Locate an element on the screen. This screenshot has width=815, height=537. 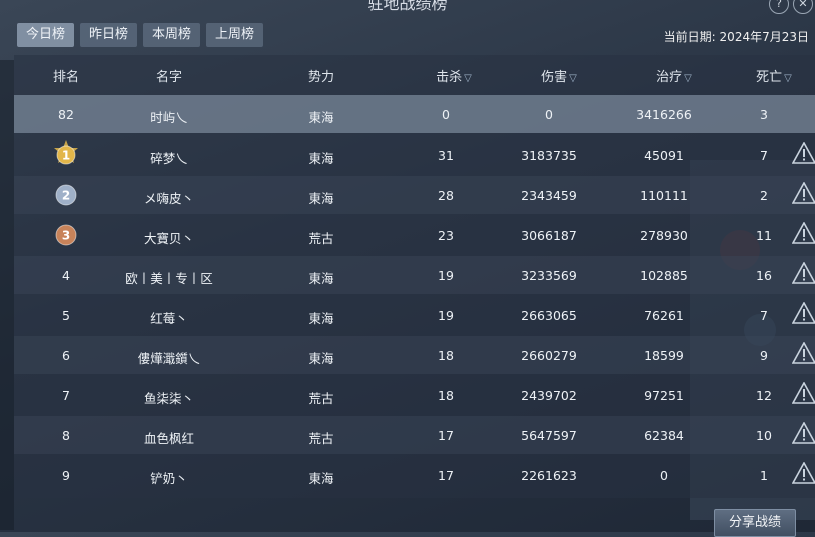
col-damage: 伤害 ▽ is located at coordinates (559, 75).